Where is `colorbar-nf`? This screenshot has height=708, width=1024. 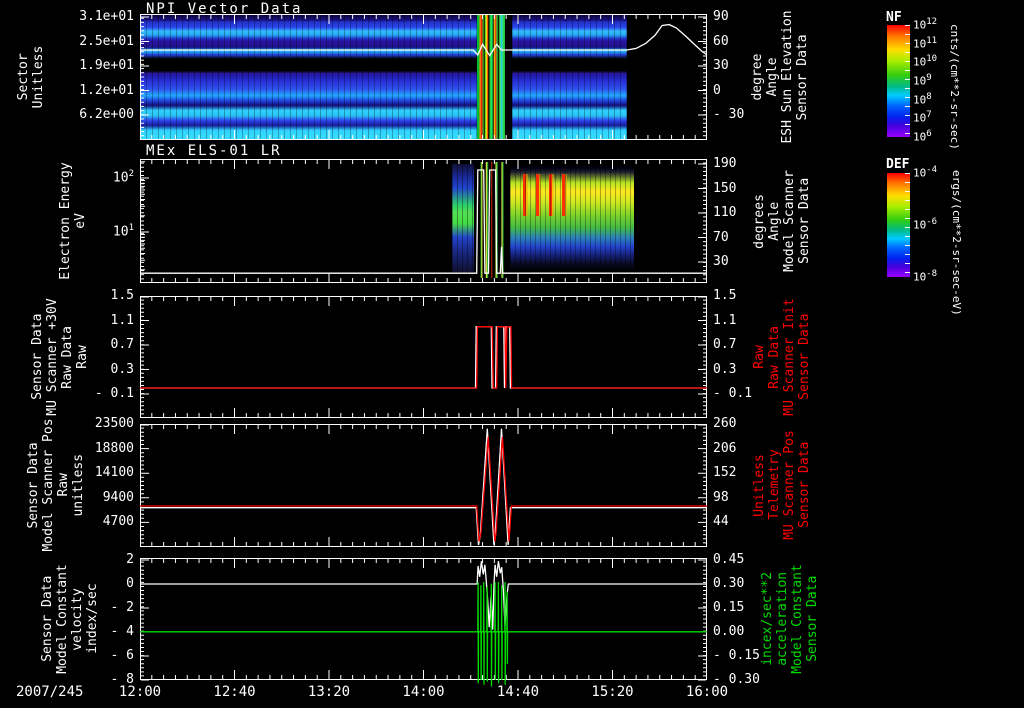
colorbar-nf is located at coordinates (898, 81).